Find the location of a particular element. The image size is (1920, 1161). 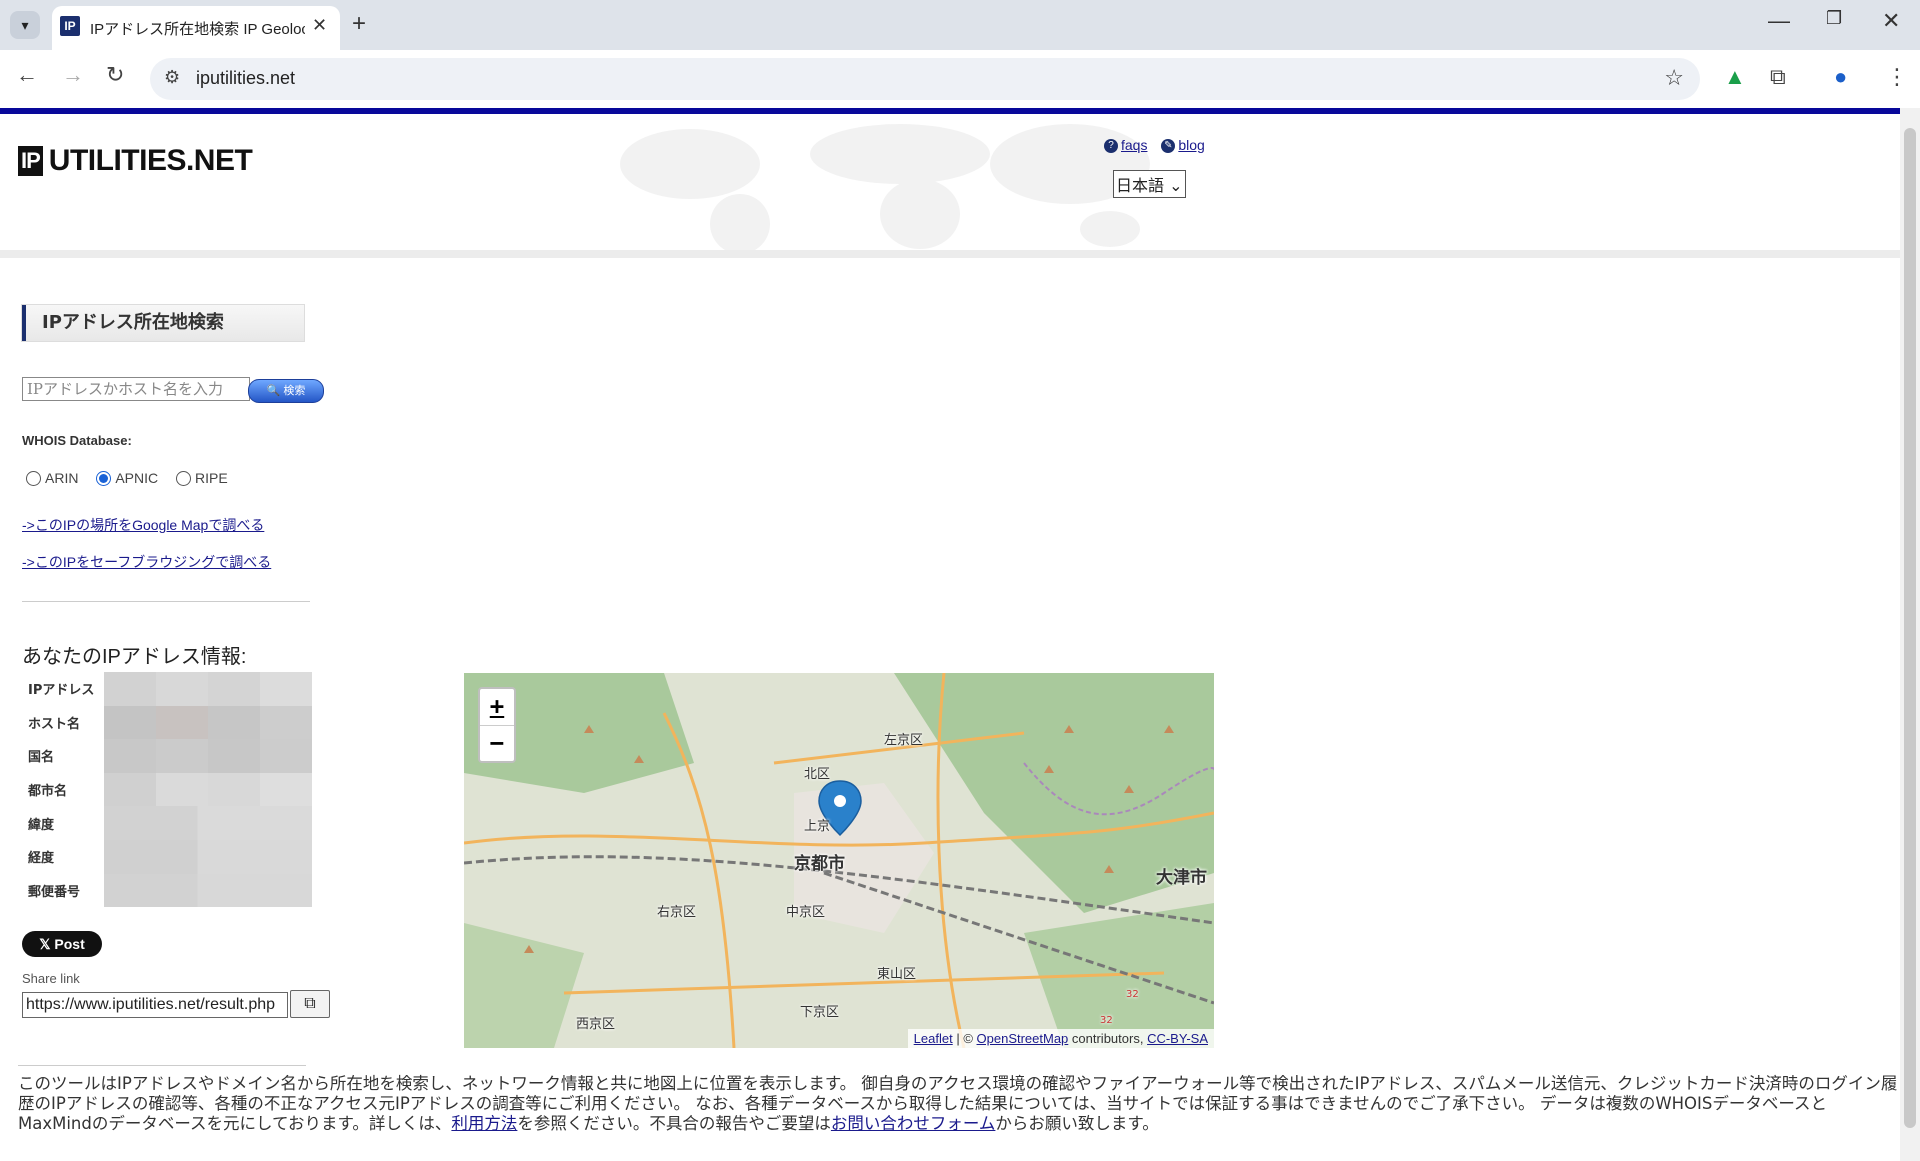

search-input: IPアドレスかホスト名を入力 is located at coordinates (136, 389).